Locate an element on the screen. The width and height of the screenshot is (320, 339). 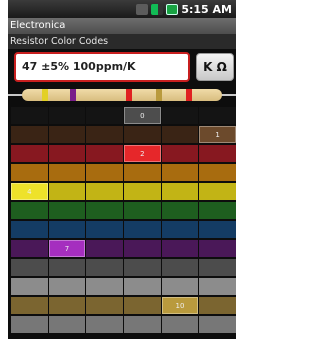
grid-row: 4 is located at coordinates (123, 191).